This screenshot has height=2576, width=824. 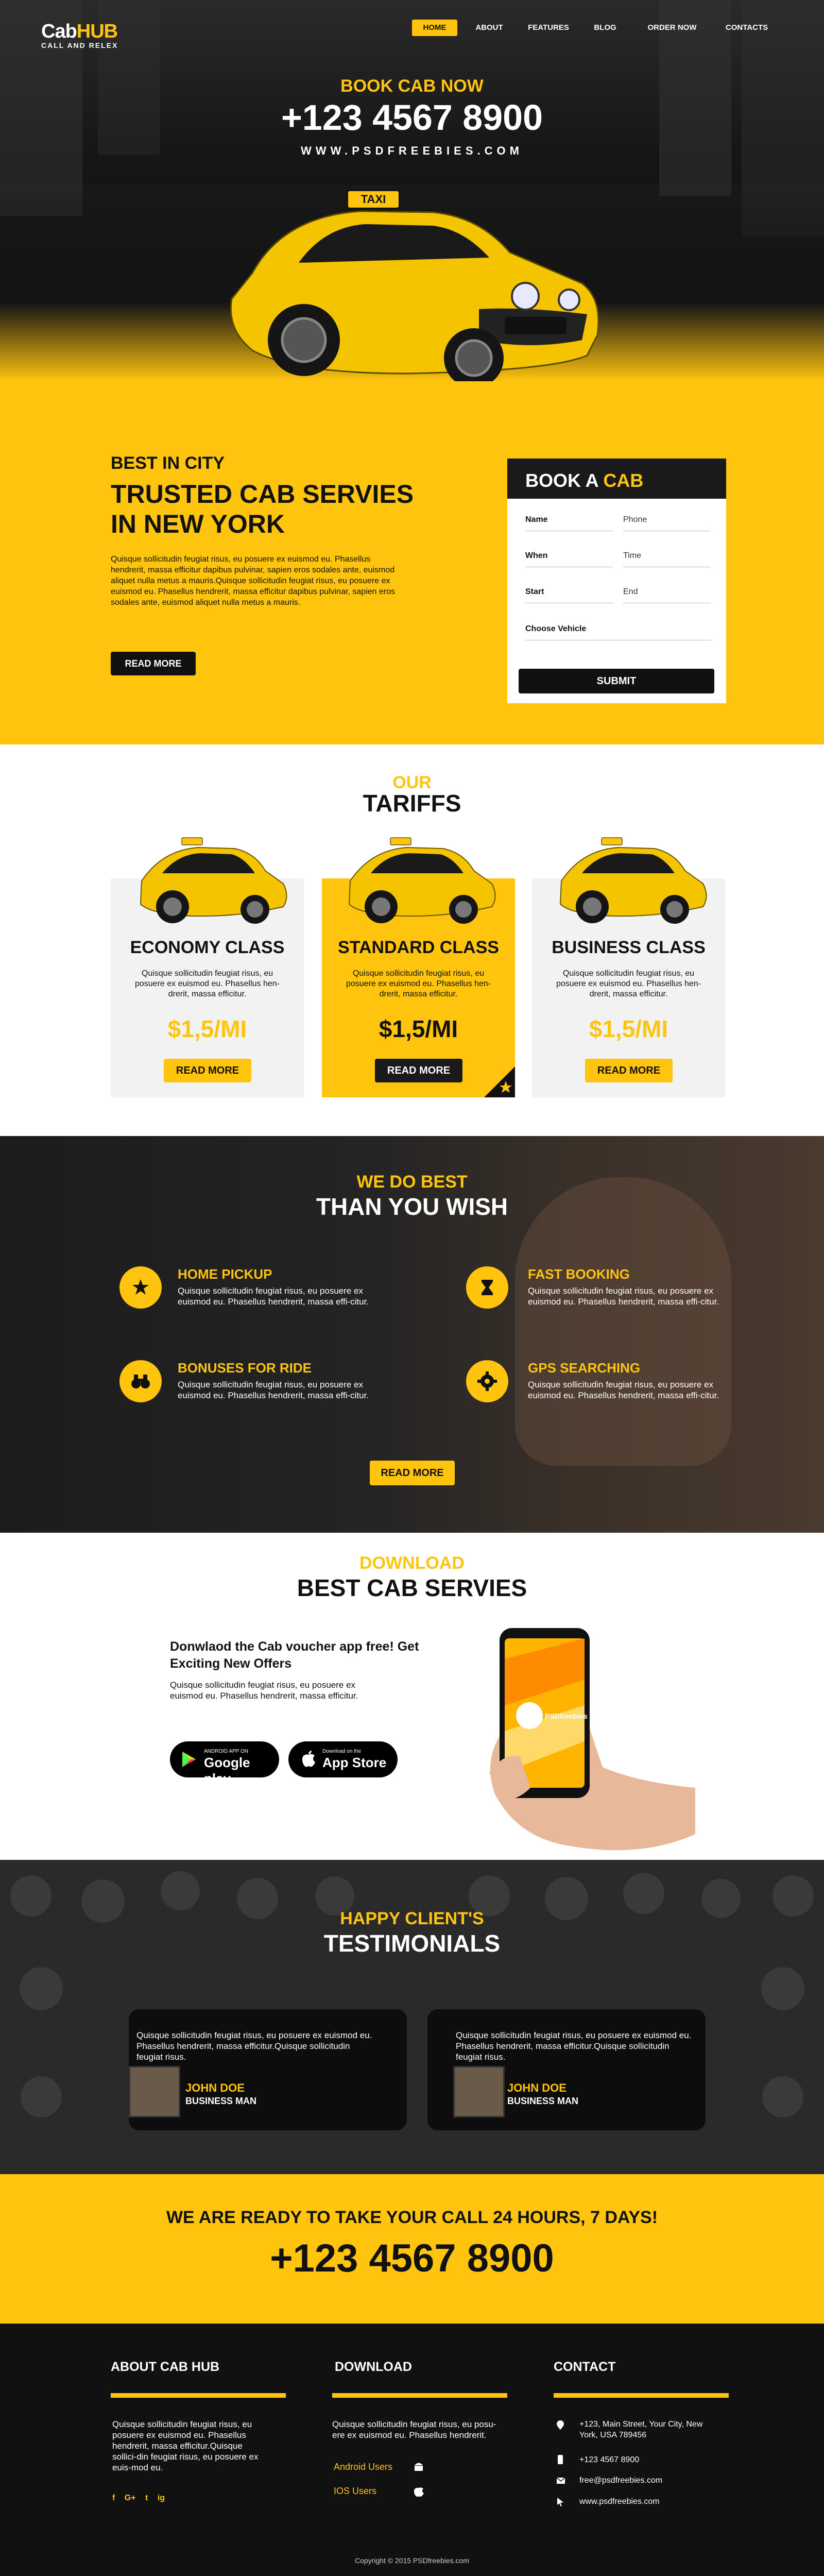 What do you see at coordinates (189, 1759) in the screenshot?
I see `google-play-icon` at bounding box center [189, 1759].